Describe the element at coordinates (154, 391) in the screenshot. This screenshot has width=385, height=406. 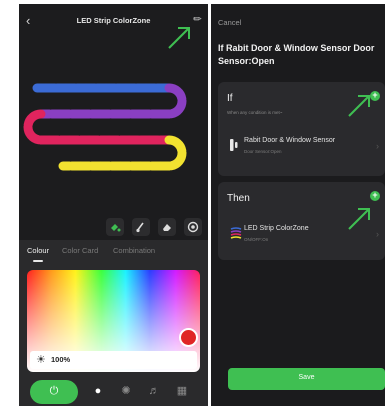
I see `music-icon: ♬` at that location.